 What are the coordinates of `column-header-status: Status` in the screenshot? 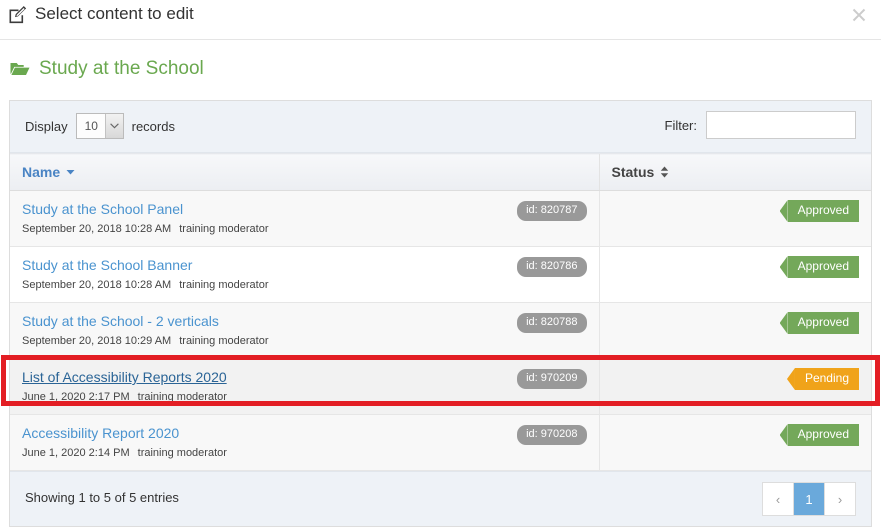 It's located at (734, 172).